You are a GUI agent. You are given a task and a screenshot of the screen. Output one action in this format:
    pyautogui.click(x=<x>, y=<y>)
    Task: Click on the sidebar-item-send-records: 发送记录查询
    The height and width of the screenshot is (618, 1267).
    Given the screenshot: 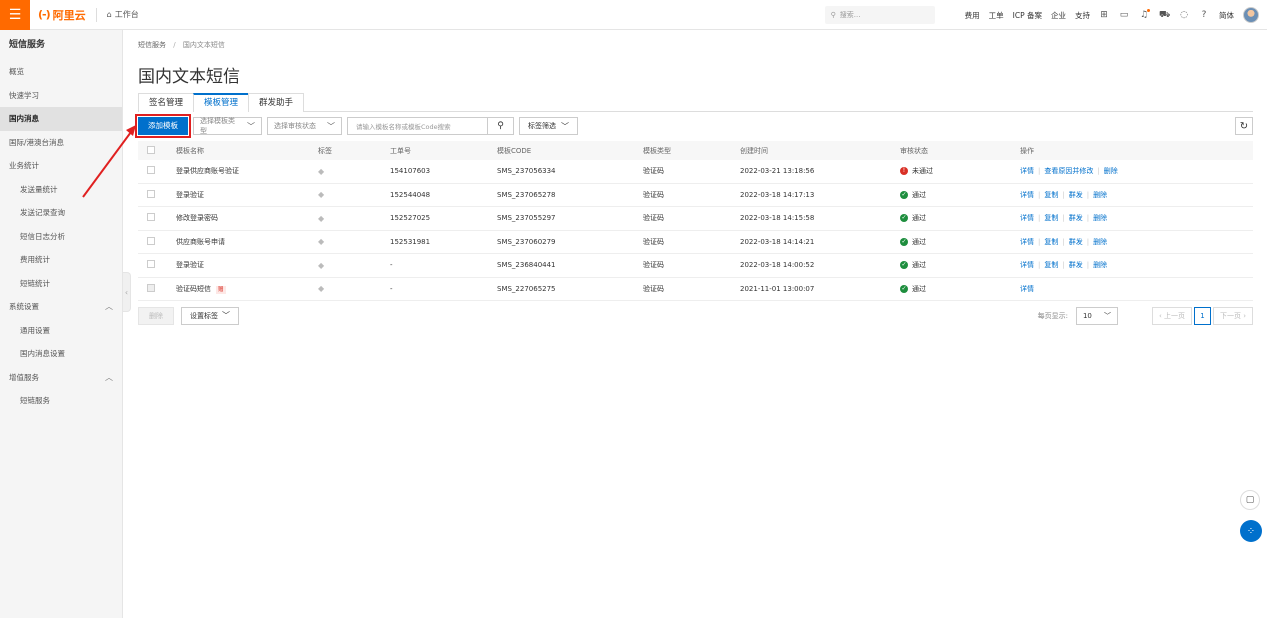 What is the action you would take?
    pyautogui.click(x=61, y=213)
    